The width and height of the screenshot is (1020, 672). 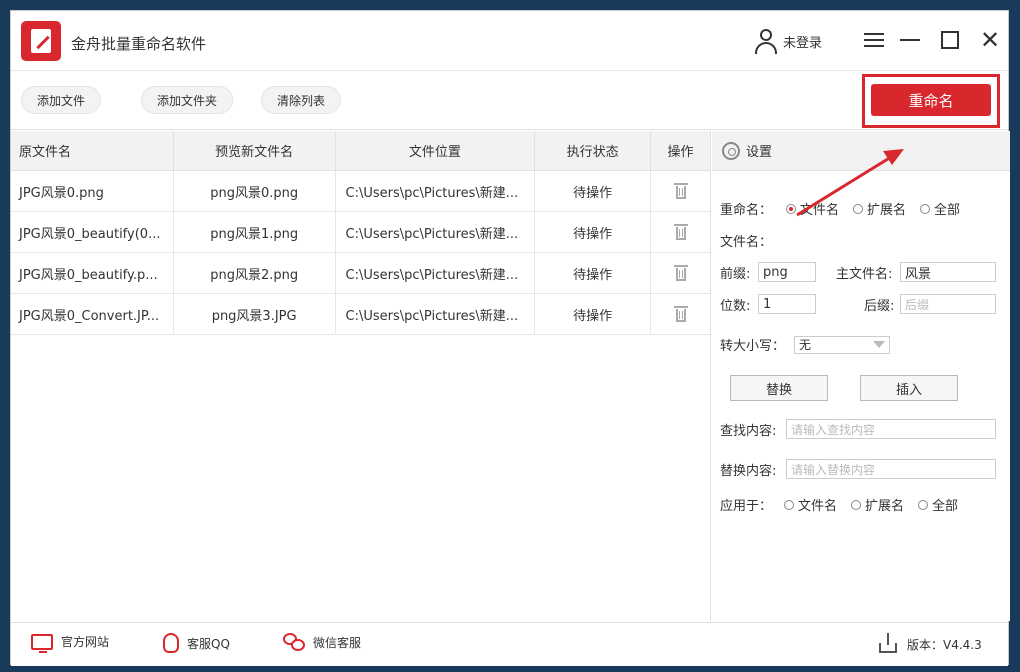 What do you see at coordinates (748, 431) in the screenshot?
I see `find-label: 查找内容:` at bounding box center [748, 431].